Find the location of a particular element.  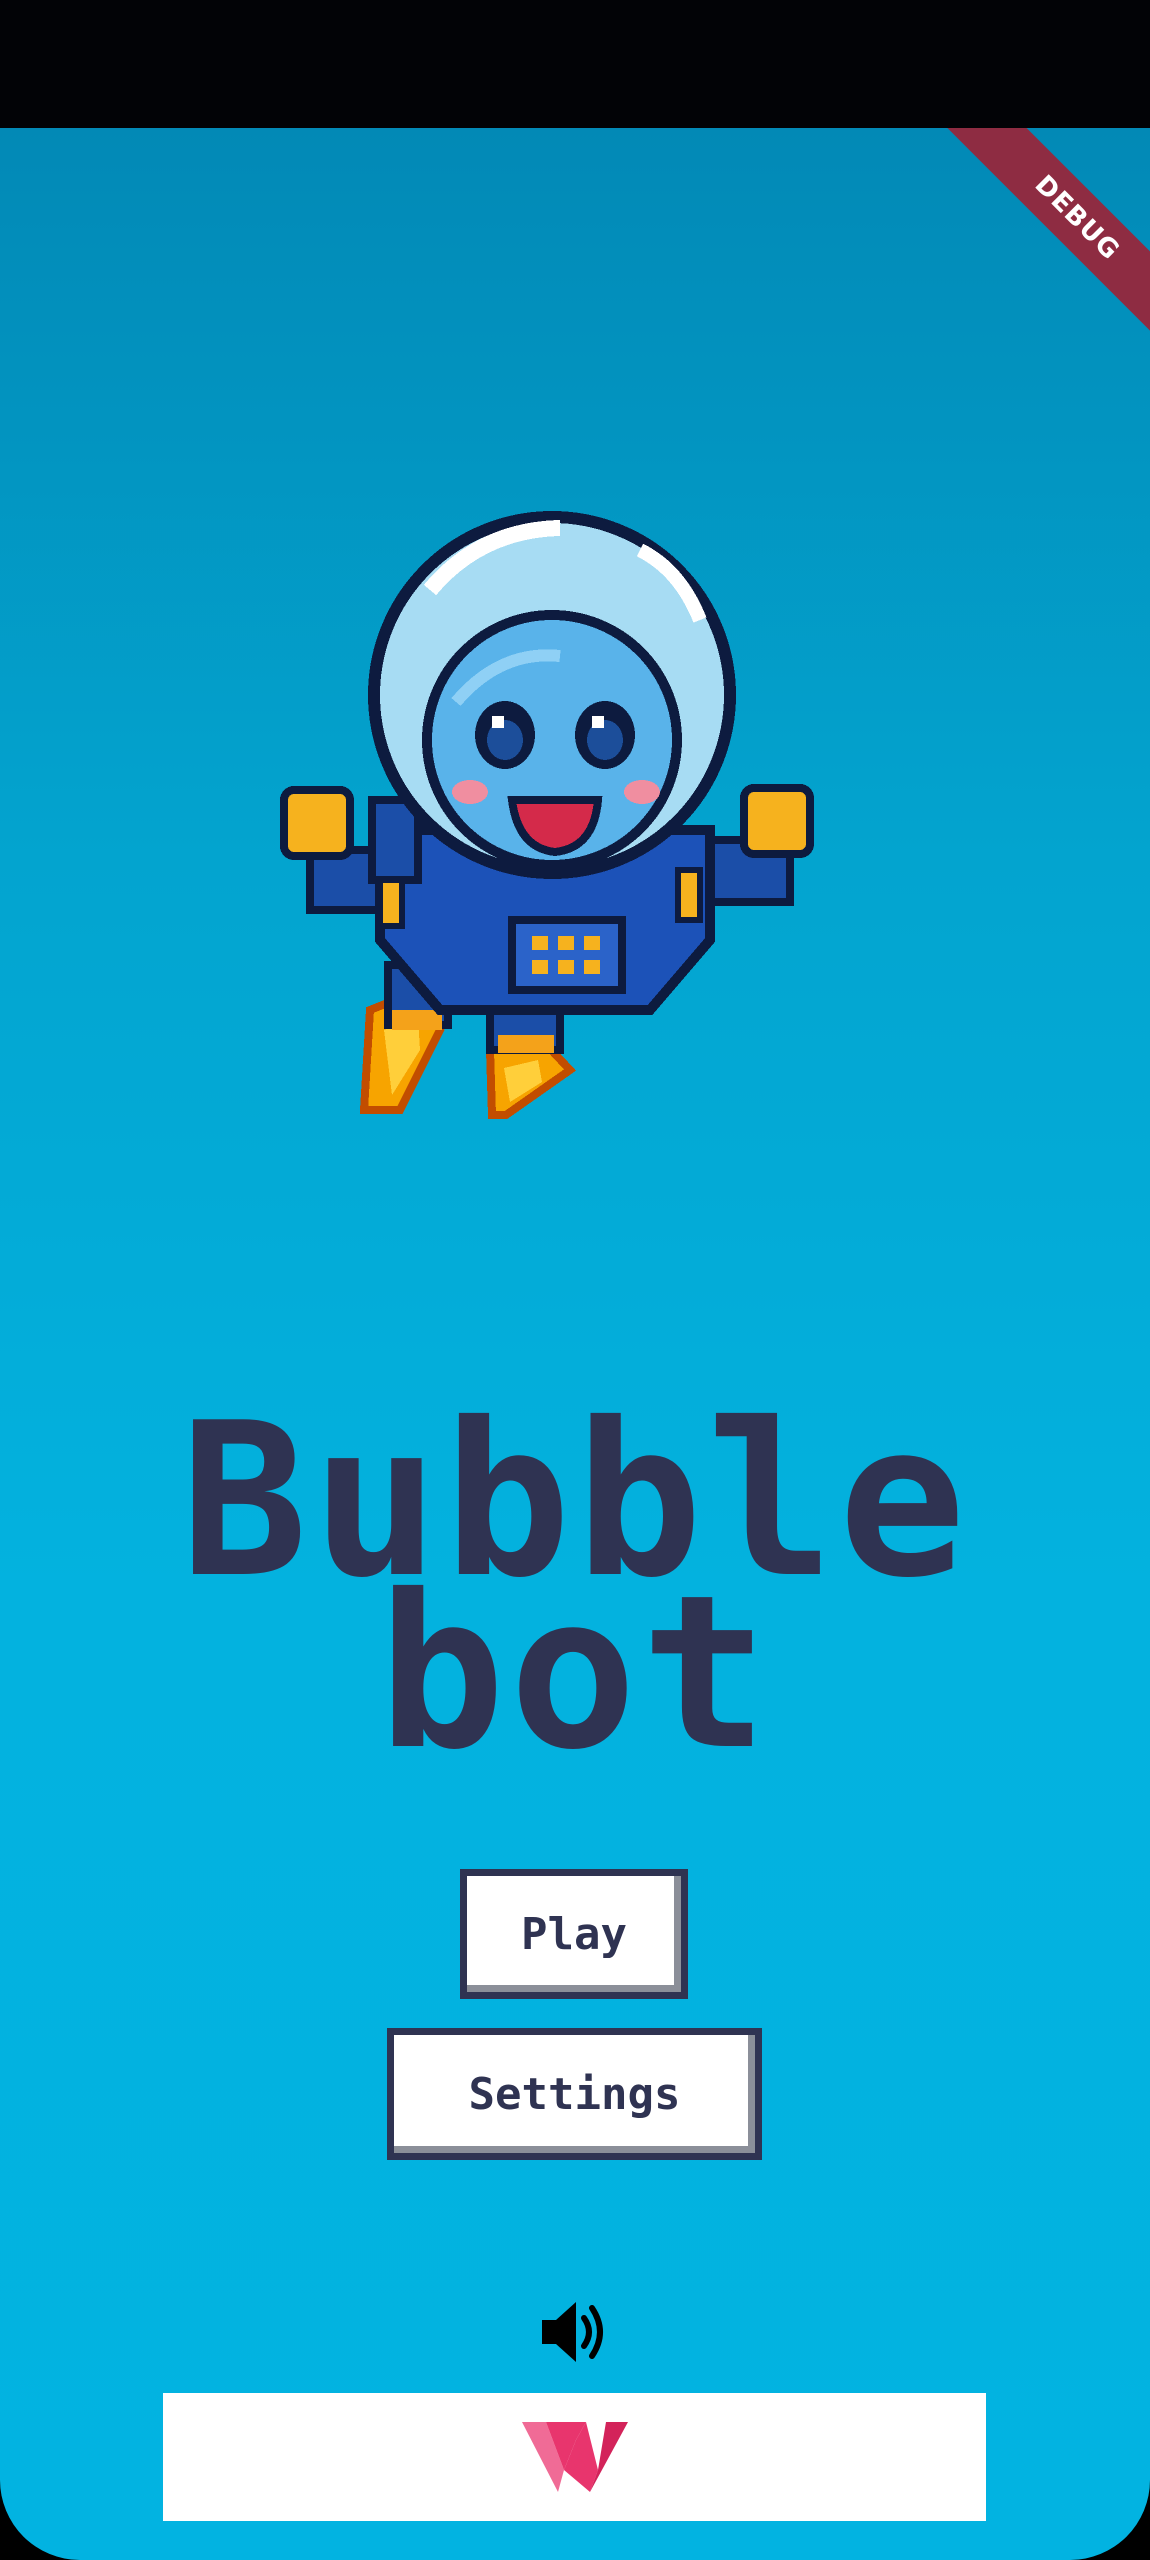

play-button: Play is located at coordinates (574, 1934).